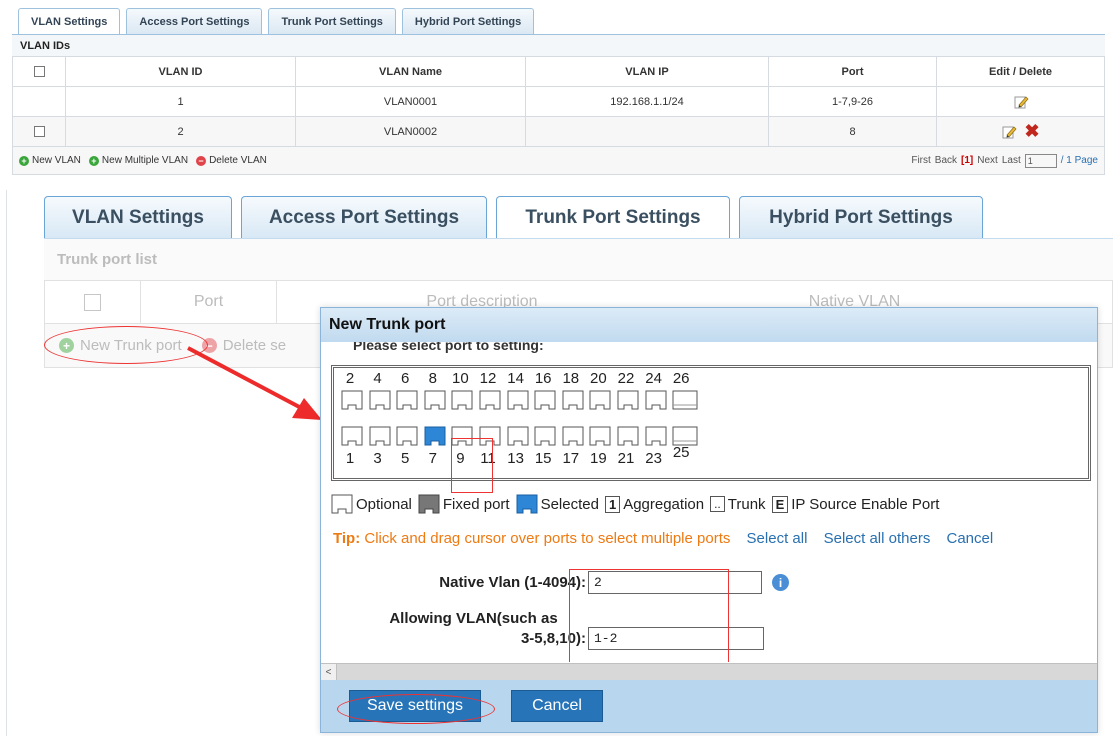 The height and width of the screenshot is (736, 1113). What do you see at coordinates (852, 101) in the screenshot?
I see `vlan-port-cell: 1-7,9-26` at bounding box center [852, 101].